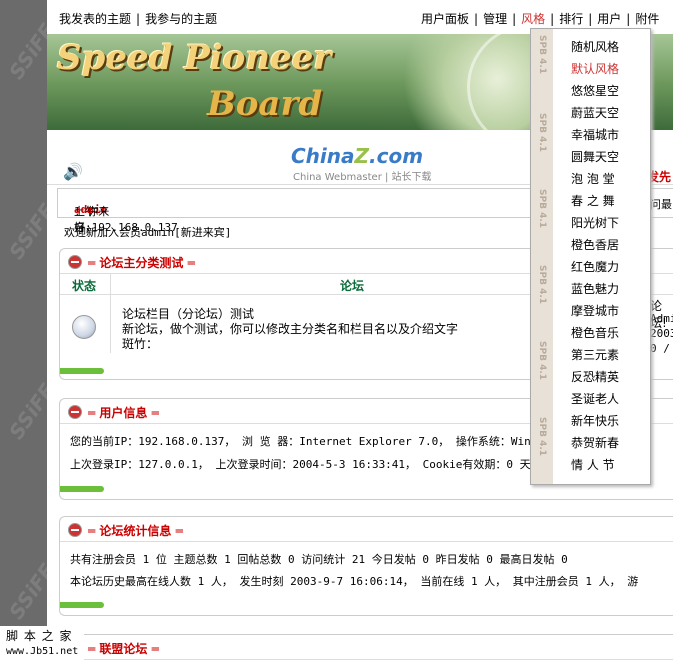 Image resolution: width=673 pixels, height=664 pixels. What do you see at coordinates (29, 332) in the screenshot?
I see `left-background-bar: SSiFF SSiFF SSiFF SSiFF` at bounding box center [29, 332].